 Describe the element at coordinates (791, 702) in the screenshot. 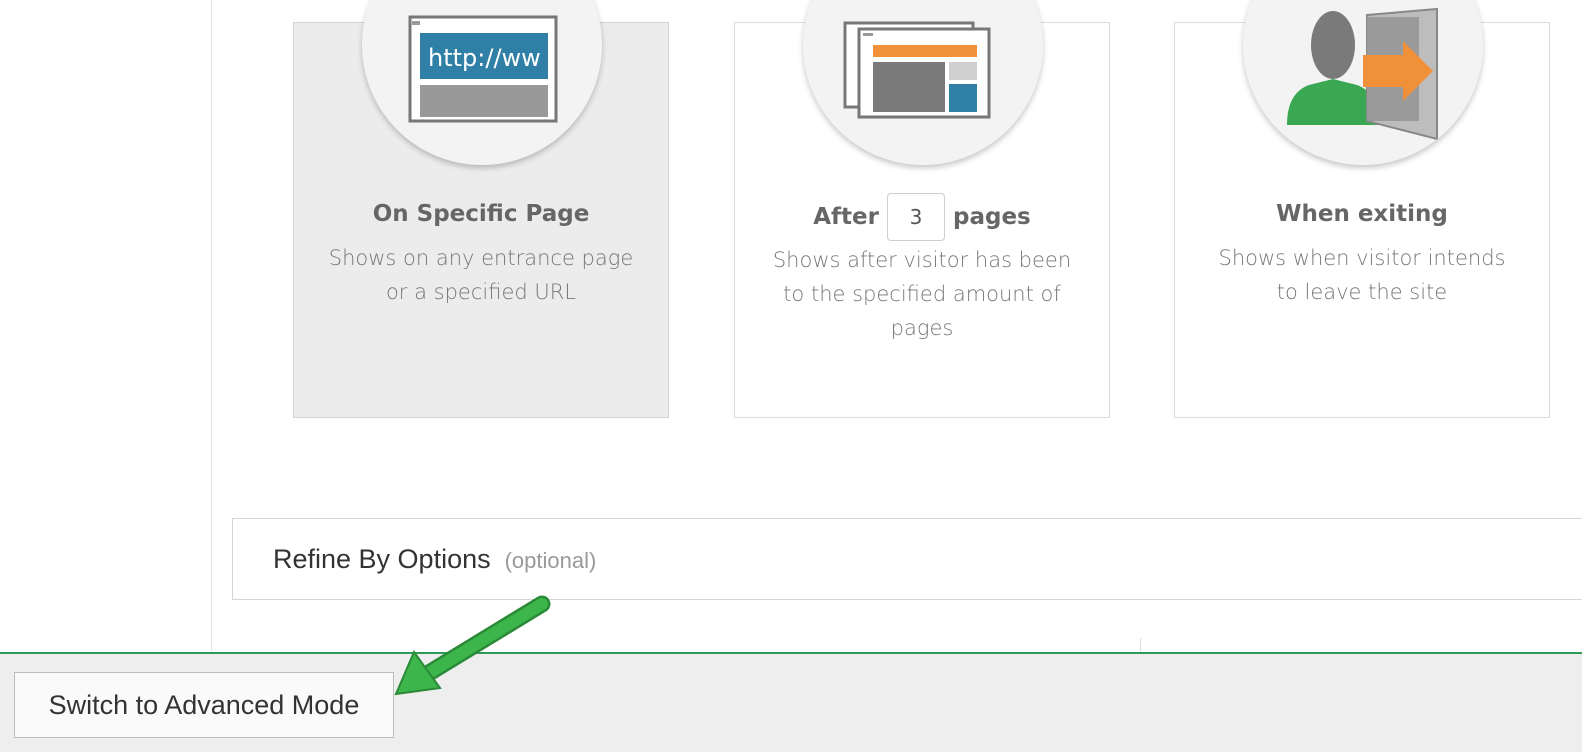

I see `footer-bar: Switch to Advanced Mode` at that location.